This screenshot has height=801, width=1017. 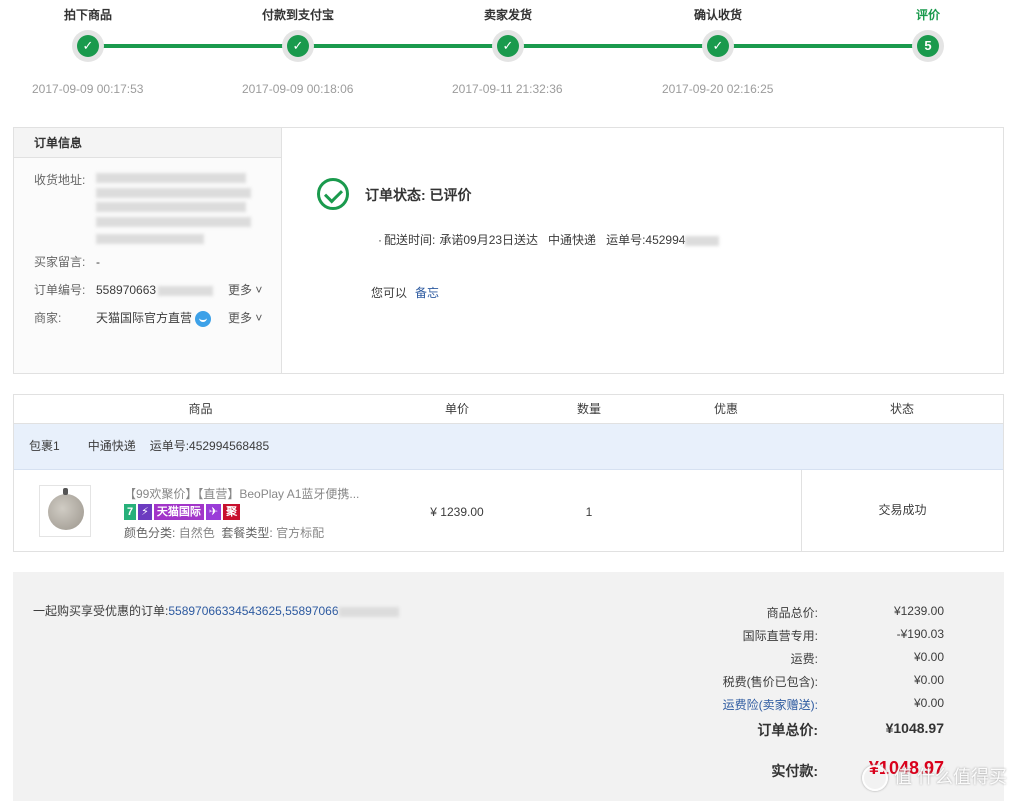 I want to click on summary-row: 运费险(卖家赠送): ¥0.00, so click(x=508, y=706).